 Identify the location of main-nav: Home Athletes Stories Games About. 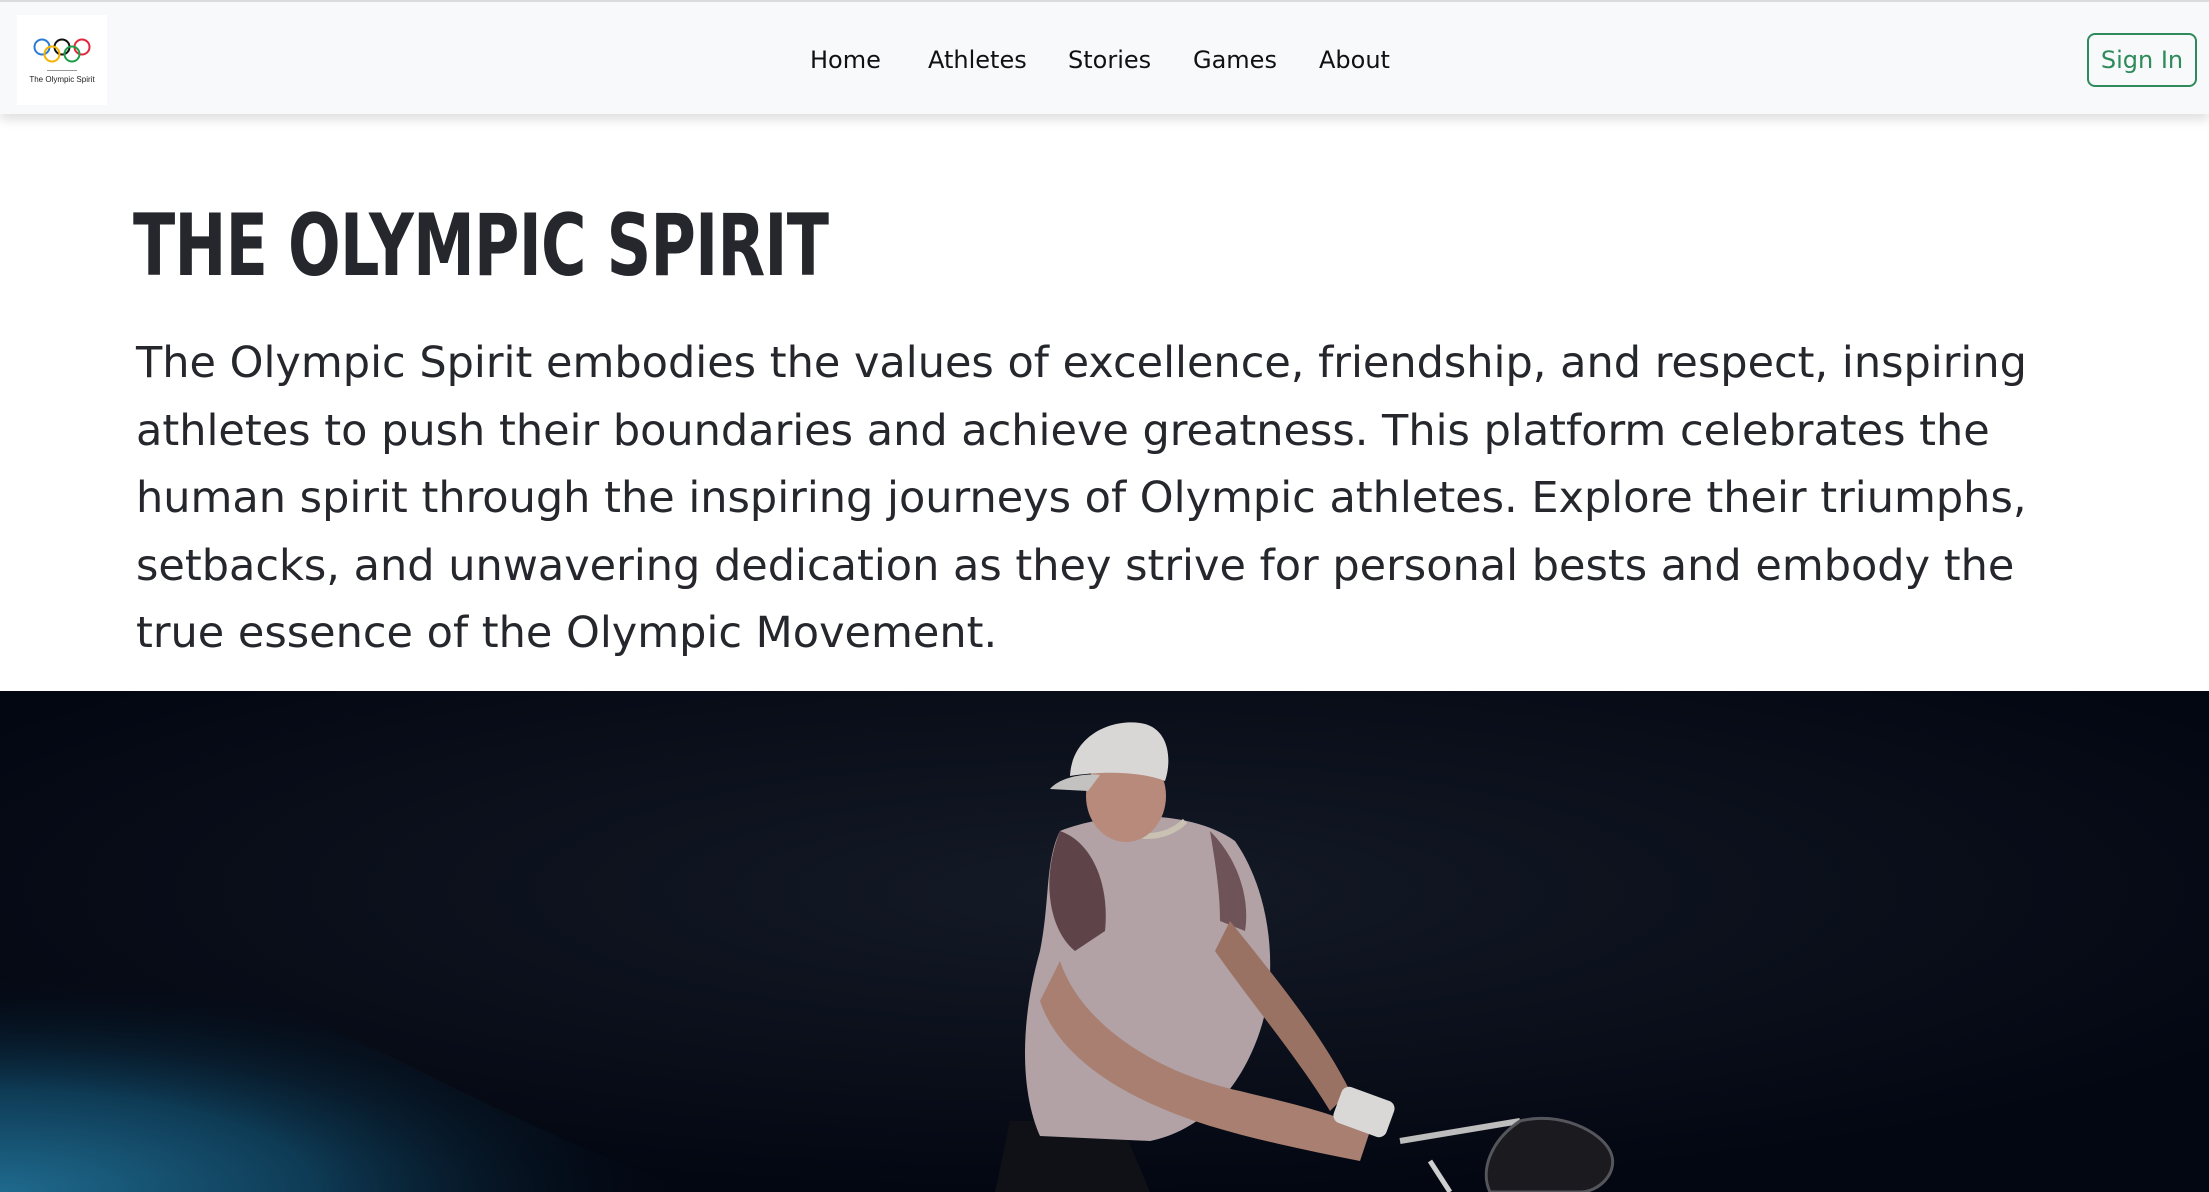
(1104, 59).